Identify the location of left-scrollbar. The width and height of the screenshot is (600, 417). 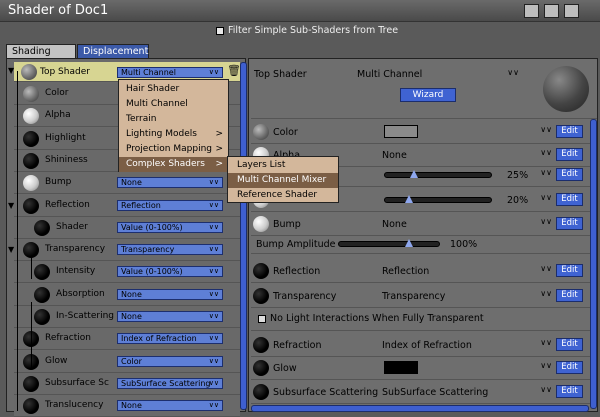
(243, 236).